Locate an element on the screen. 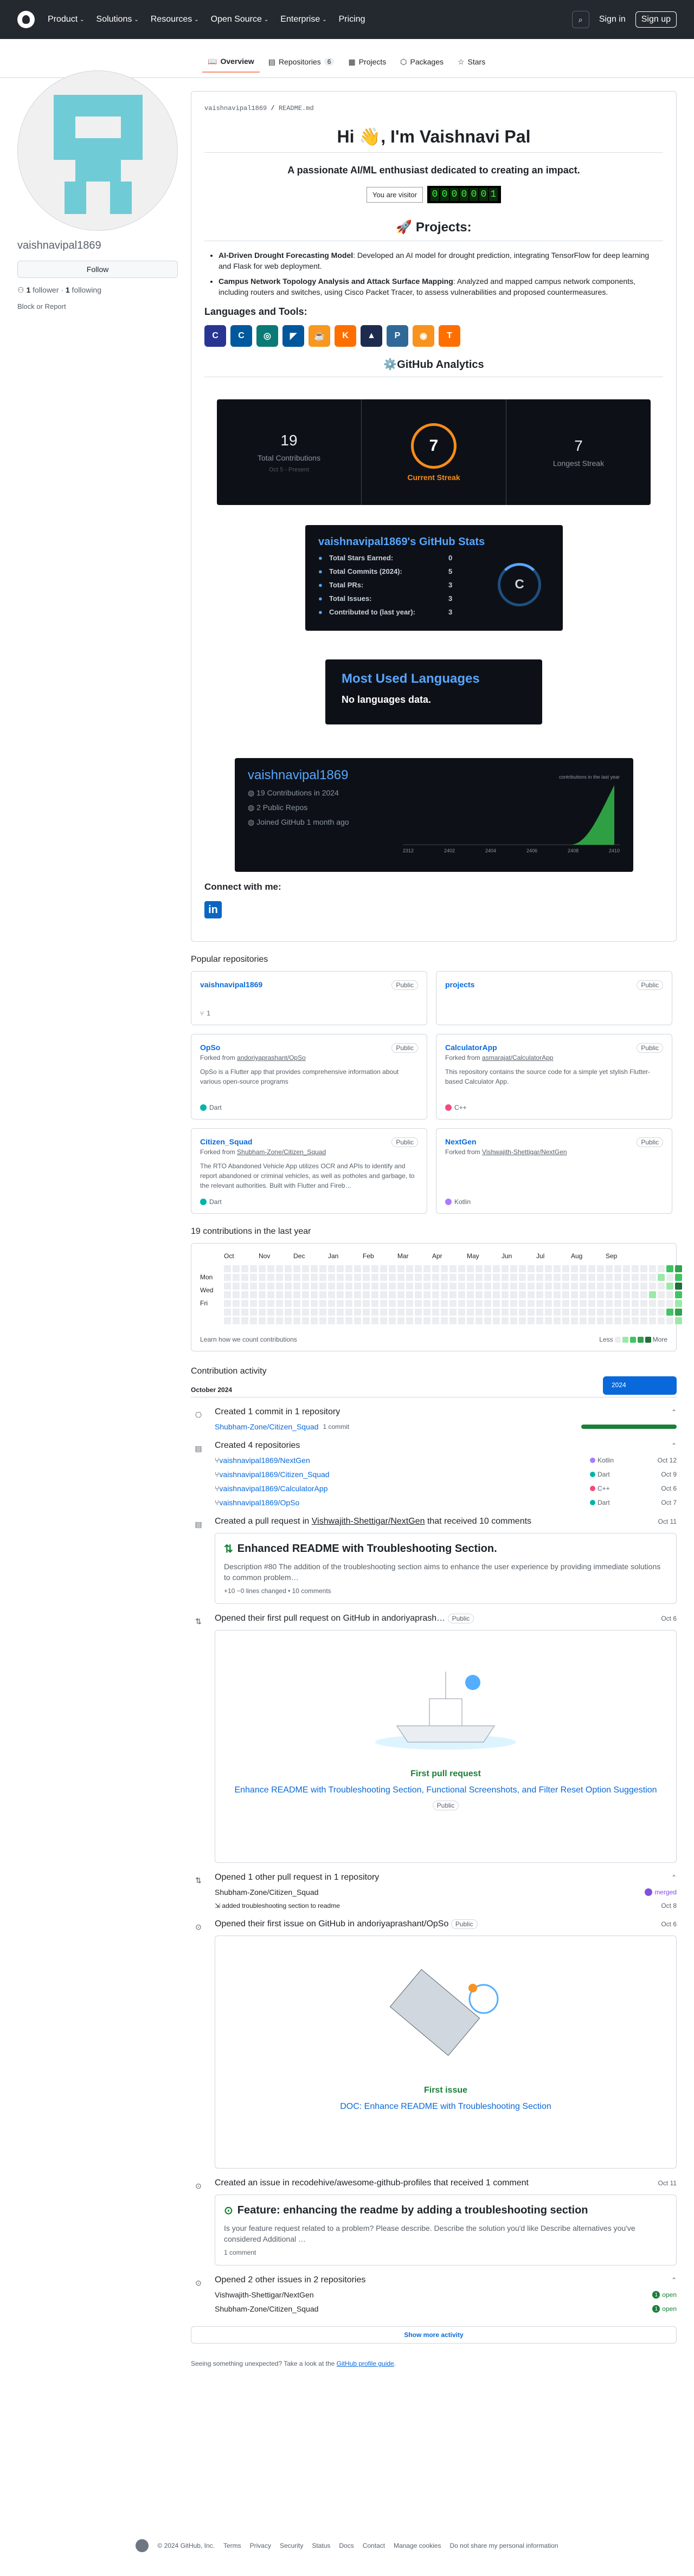 This screenshot has width=694, height=2576. created-repo-link: vaishnavipal1869/Citizen_Squad is located at coordinates (274, 1474).